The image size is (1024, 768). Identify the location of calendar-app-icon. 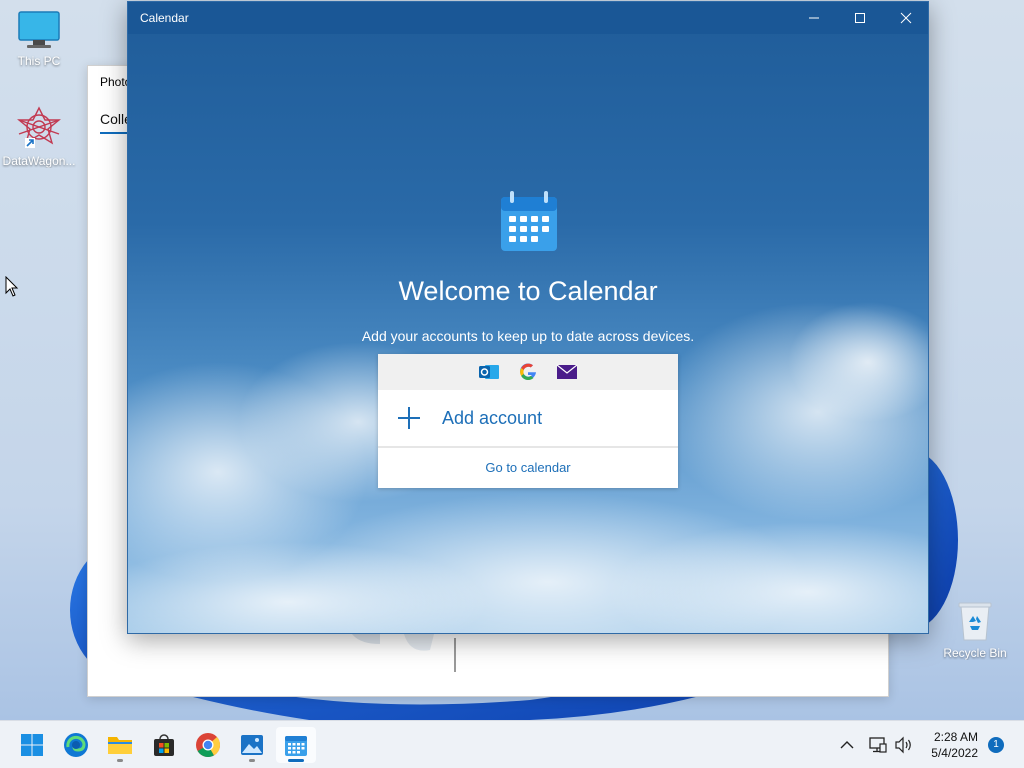
(529, 221).